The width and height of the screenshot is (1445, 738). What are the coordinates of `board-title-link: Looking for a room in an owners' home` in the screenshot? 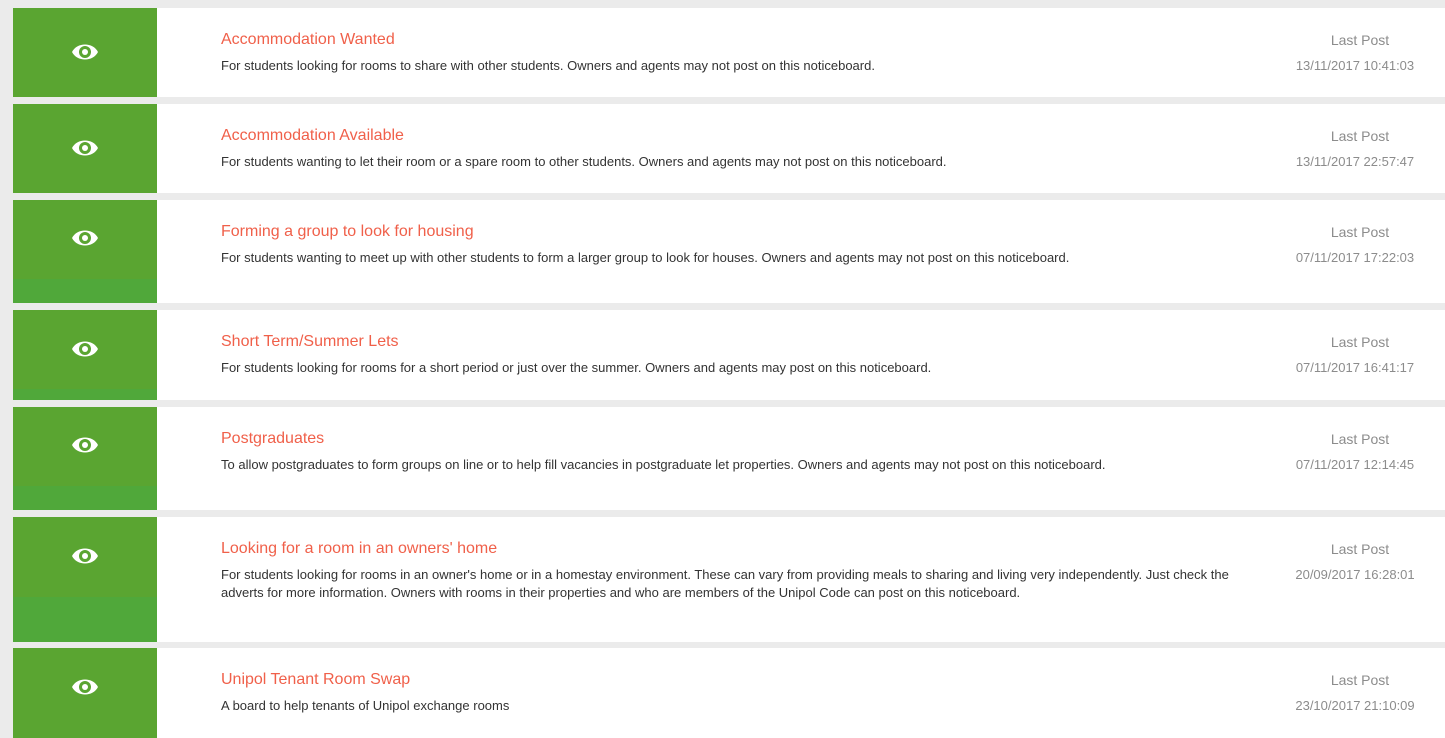 It's located at (736, 549).